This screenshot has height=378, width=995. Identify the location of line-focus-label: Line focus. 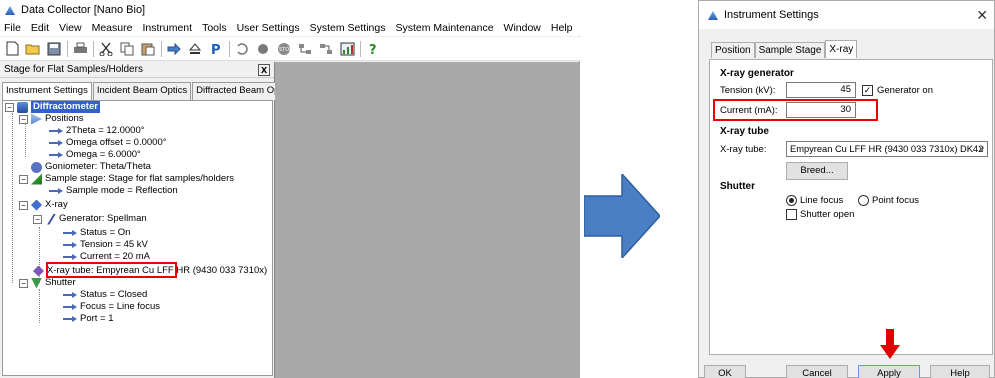
(822, 200).